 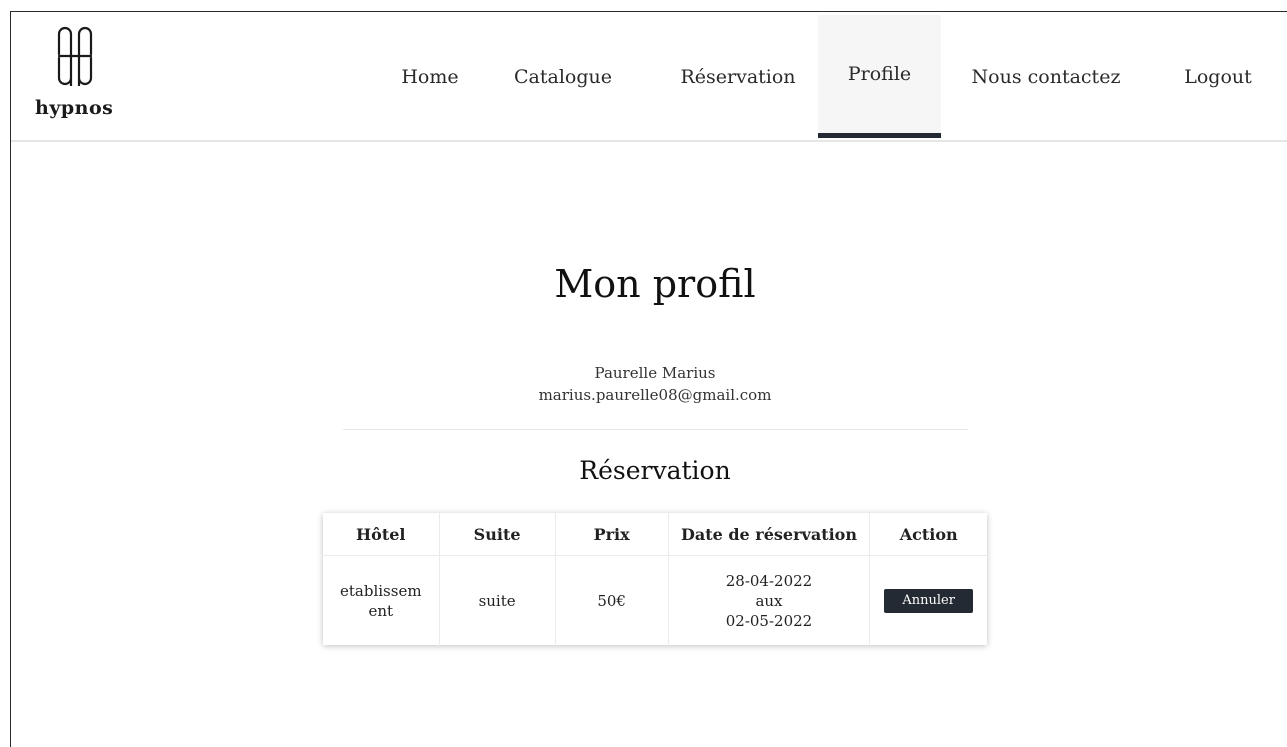 What do you see at coordinates (769, 621) in the screenshot?
I see `date-to: 02-05-2022` at bounding box center [769, 621].